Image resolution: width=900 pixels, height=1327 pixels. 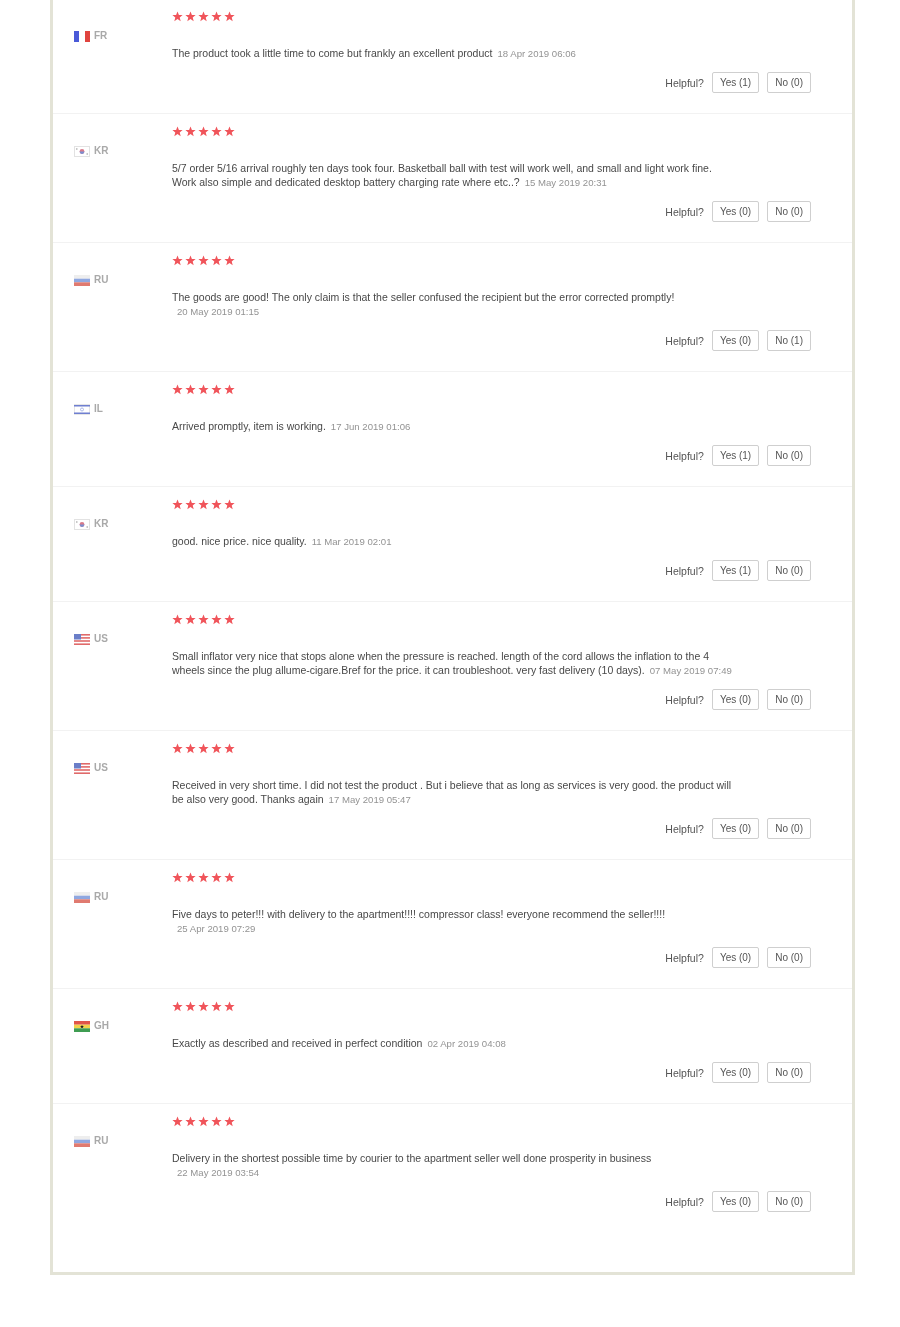 I want to click on review-text: Exactly as described and received in perfect condition 02 Apr 2019 04:08, so click(x=339, y=1043).